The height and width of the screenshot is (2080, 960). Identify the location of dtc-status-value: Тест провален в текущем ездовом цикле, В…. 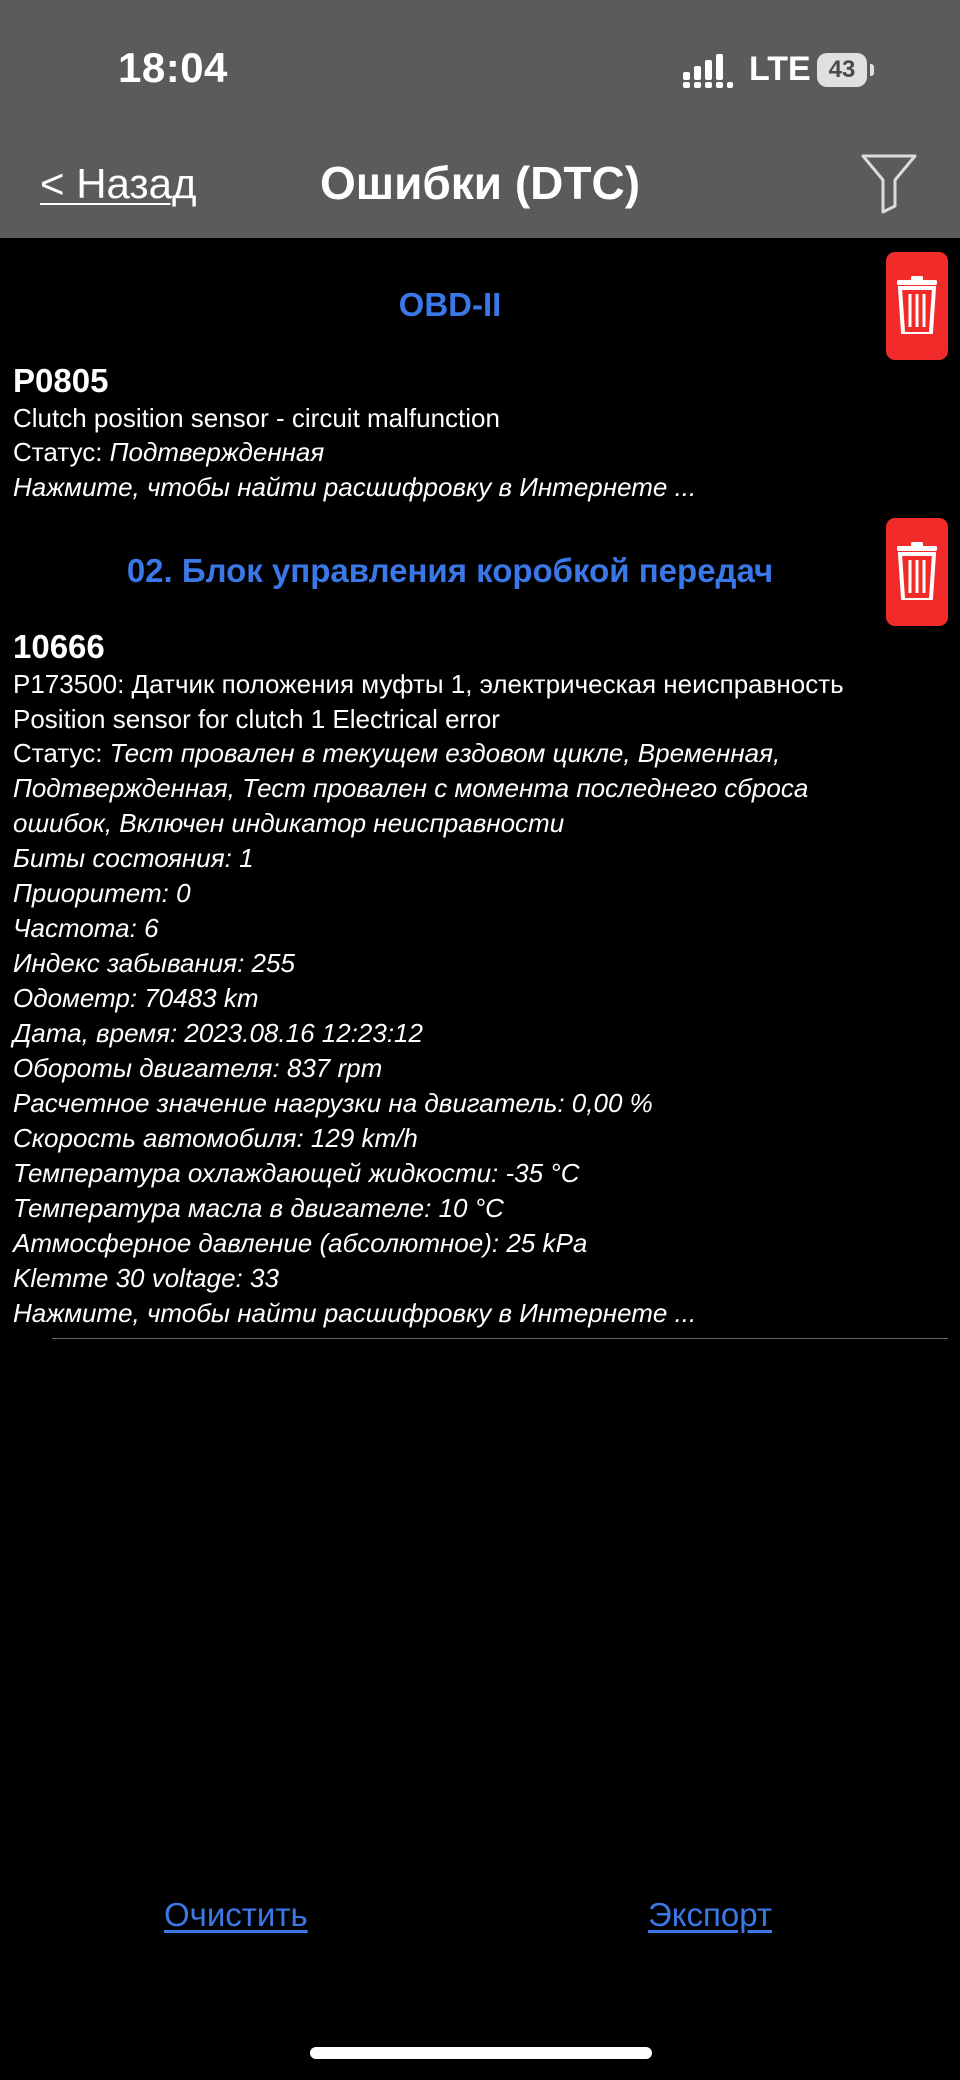
(445, 753).